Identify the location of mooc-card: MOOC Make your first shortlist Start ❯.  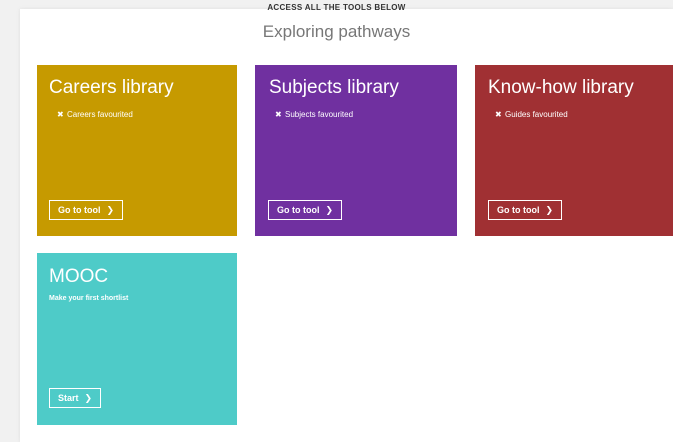
(137, 339).